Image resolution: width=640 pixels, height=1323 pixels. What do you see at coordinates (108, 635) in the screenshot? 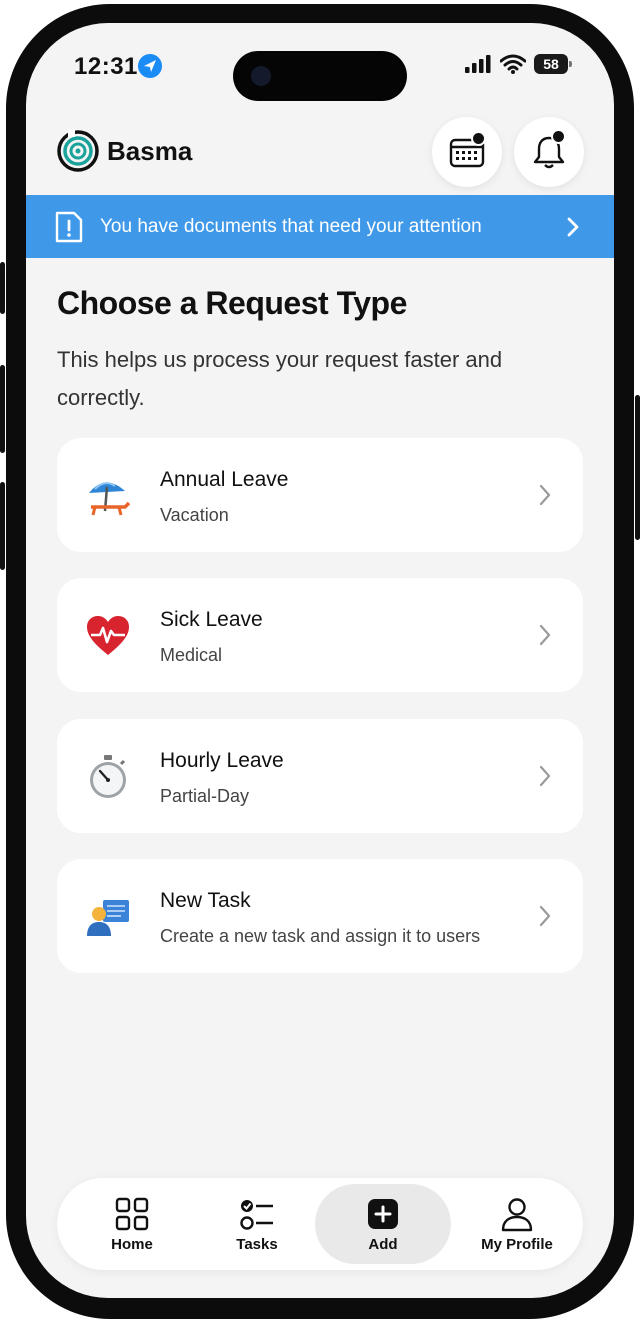
I see `heartbeat-icon` at bounding box center [108, 635].